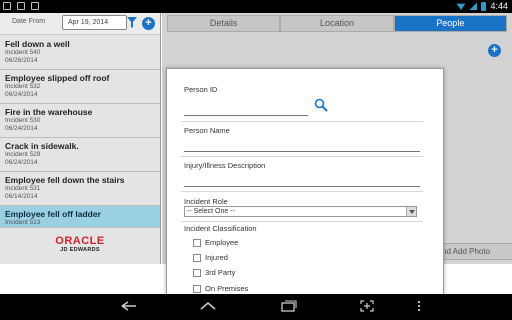  What do you see at coordinates (224, 23) in the screenshot?
I see `tab-details: Details` at bounding box center [224, 23].